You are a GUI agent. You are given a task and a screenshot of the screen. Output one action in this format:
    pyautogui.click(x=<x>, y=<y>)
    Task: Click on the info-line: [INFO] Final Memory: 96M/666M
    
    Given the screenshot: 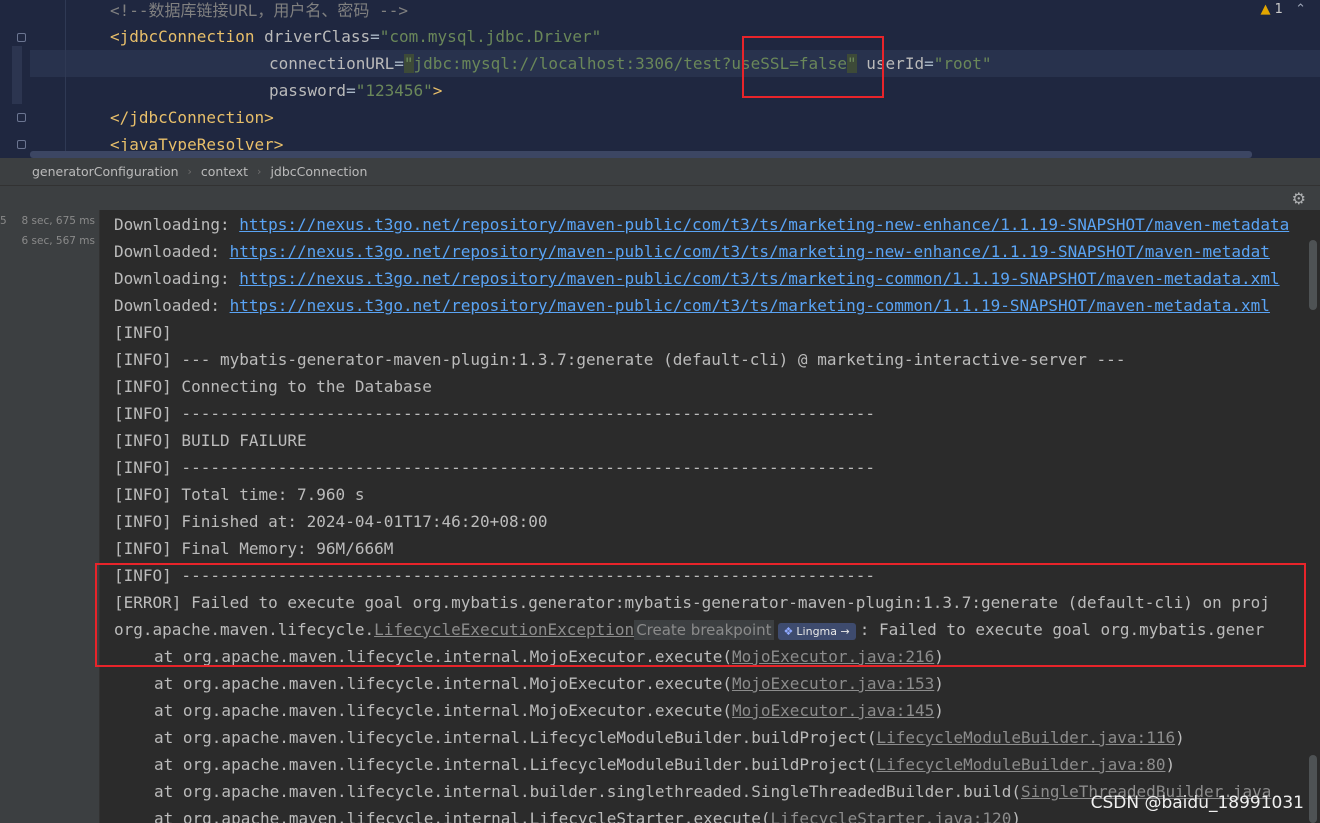 What is the action you would take?
    pyautogui.click(x=254, y=548)
    